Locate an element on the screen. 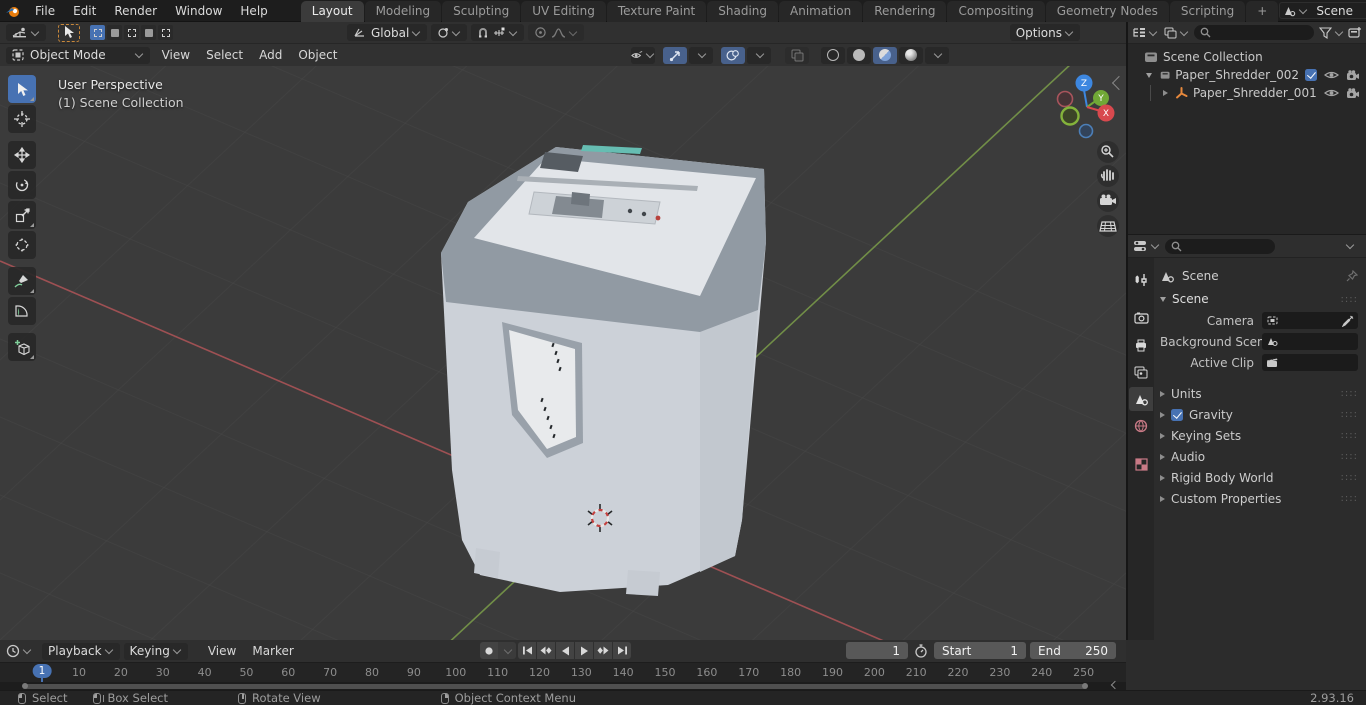 The image size is (1366, 705). workspace-tab: Layout is located at coordinates (332, 11).